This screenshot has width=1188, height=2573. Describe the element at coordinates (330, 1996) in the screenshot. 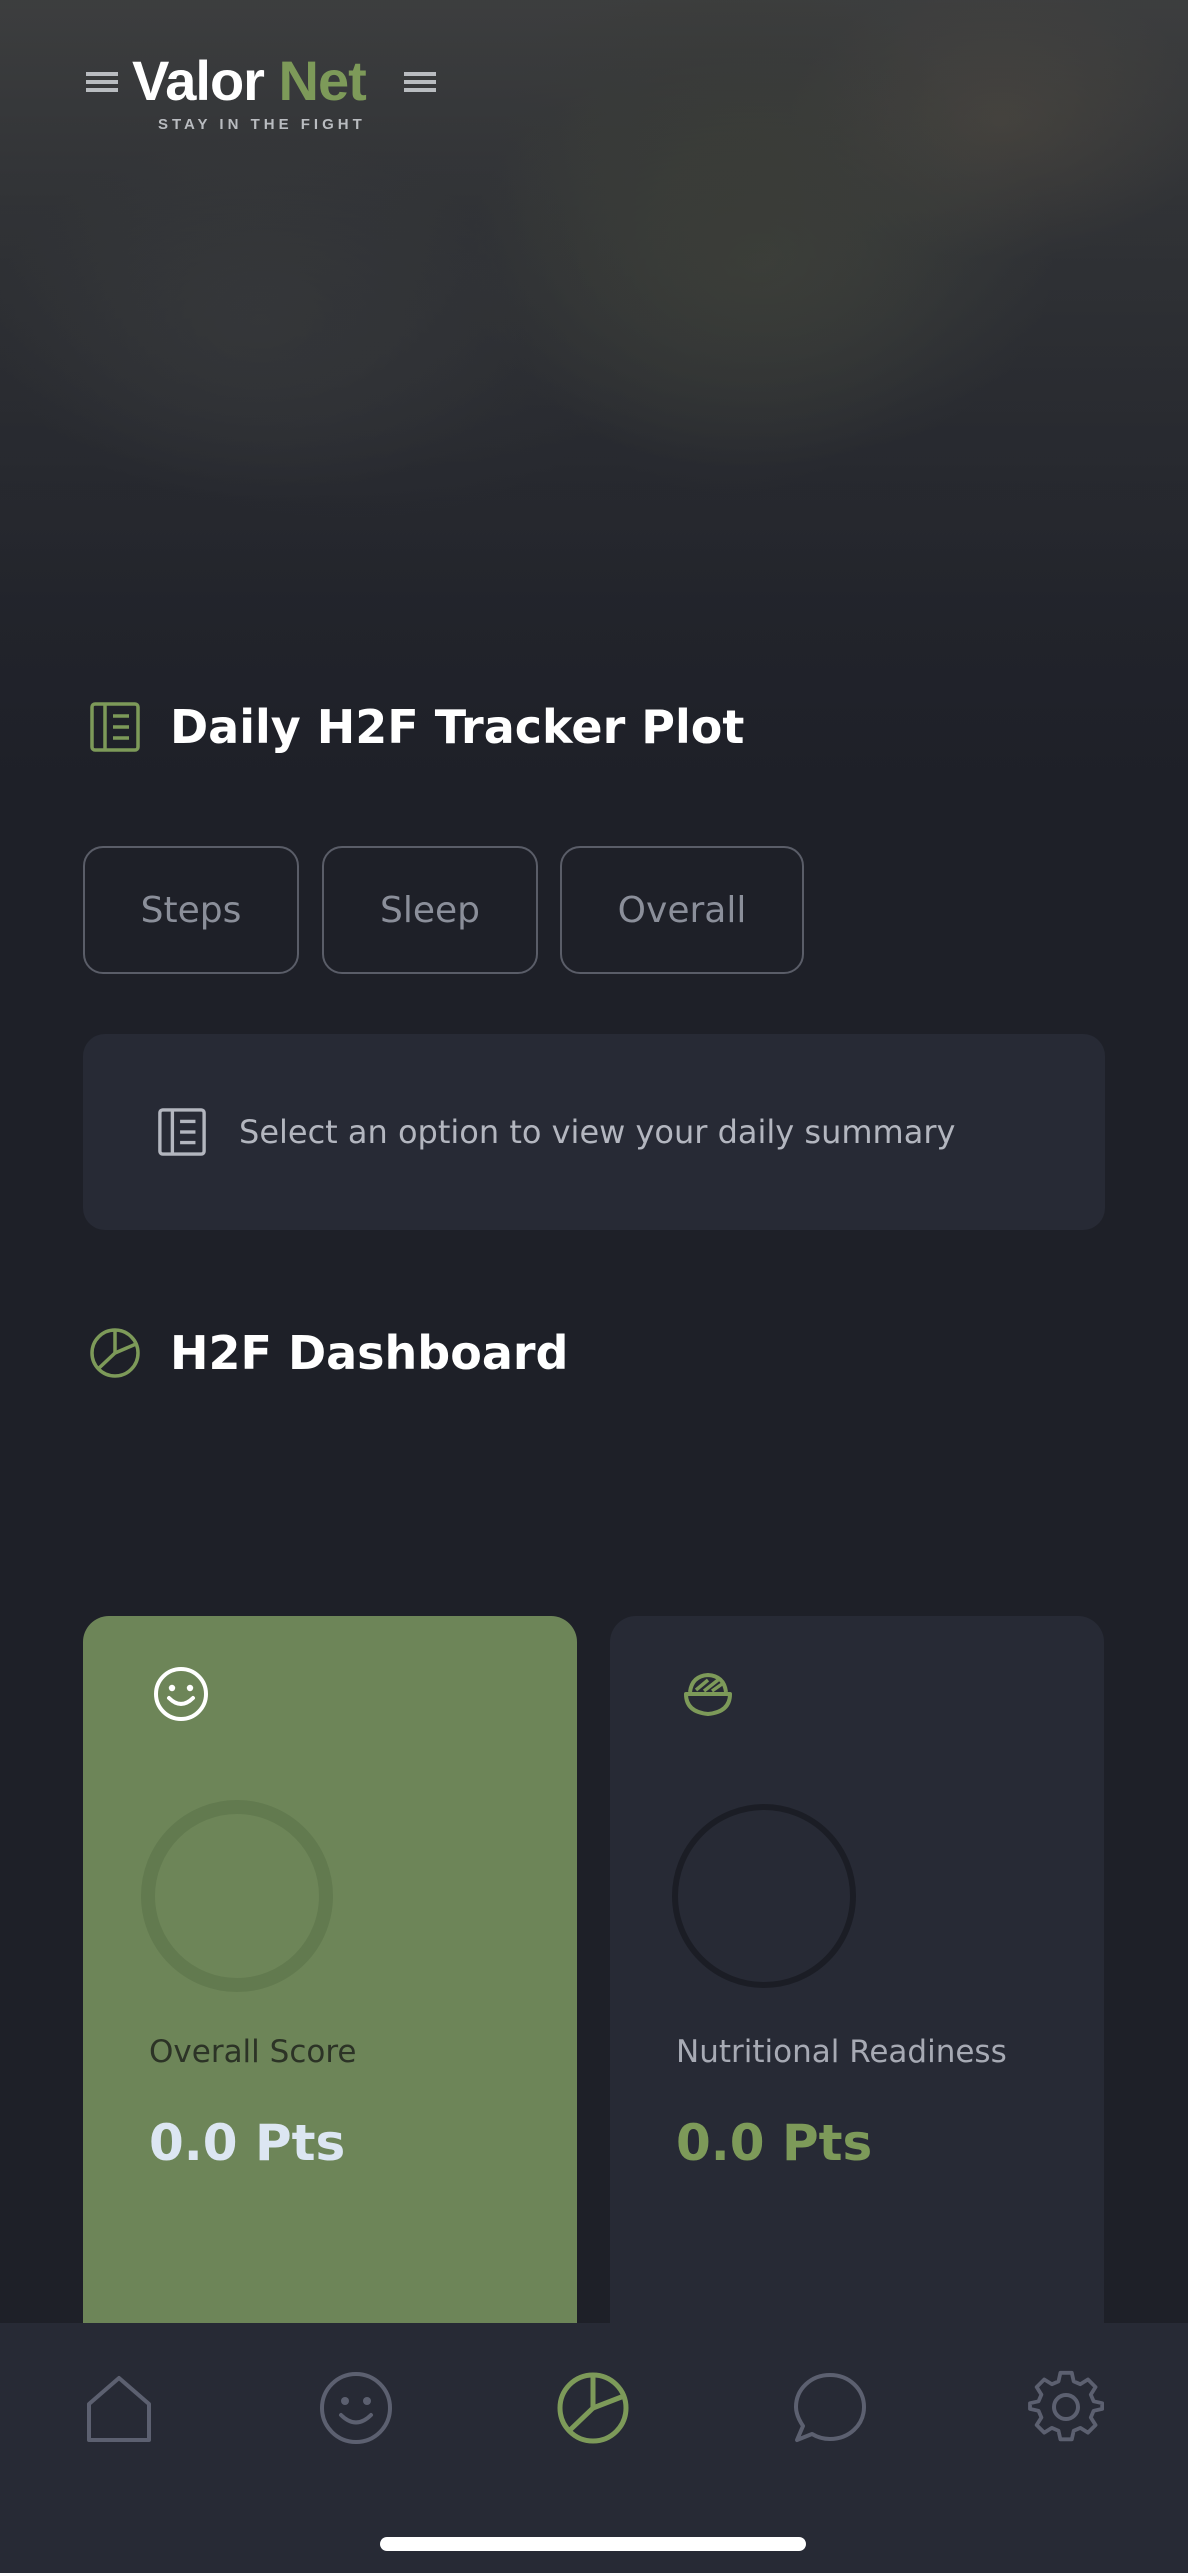

I see `overall-score-card: Overall Score 0.0 Pts` at that location.